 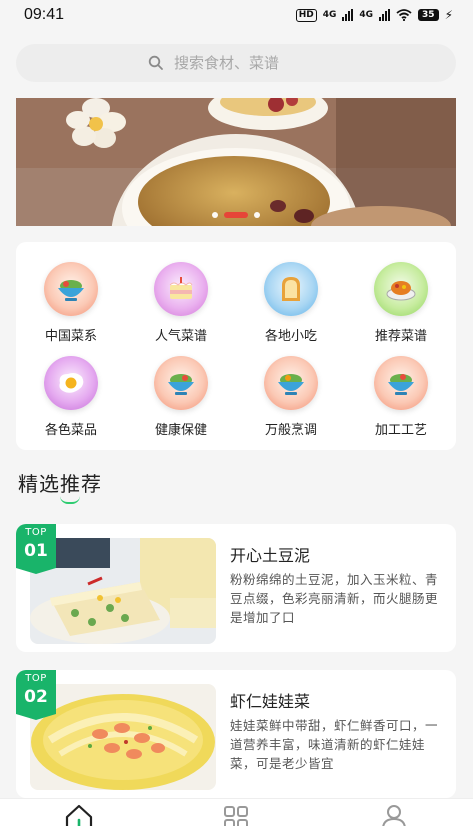 I want to click on category-label: 万般烹调, so click(x=290, y=430).